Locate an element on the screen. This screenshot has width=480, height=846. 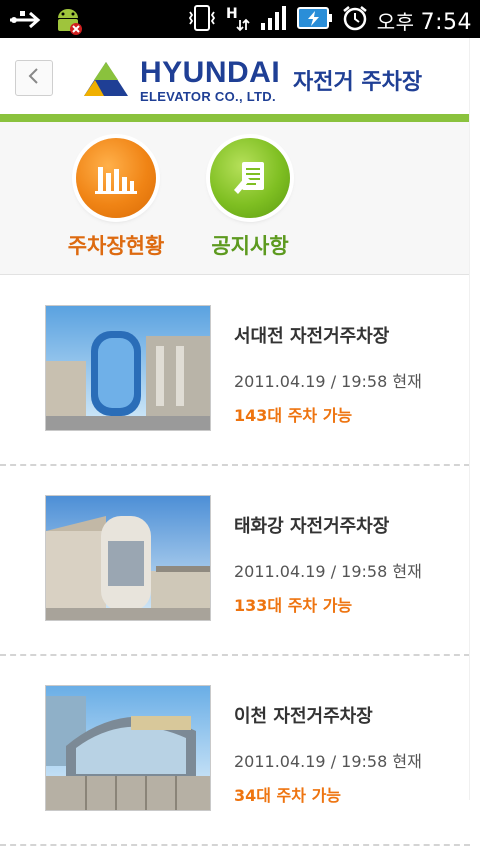
parking-lot-availability: 143대 주차 가능 is located at coordinates (293, 415).